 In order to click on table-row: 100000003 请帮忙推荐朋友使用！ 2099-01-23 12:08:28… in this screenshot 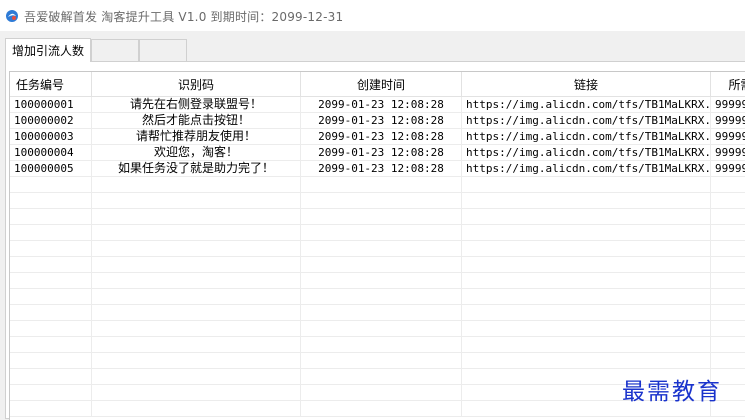, I will do `click(377, 137)`.